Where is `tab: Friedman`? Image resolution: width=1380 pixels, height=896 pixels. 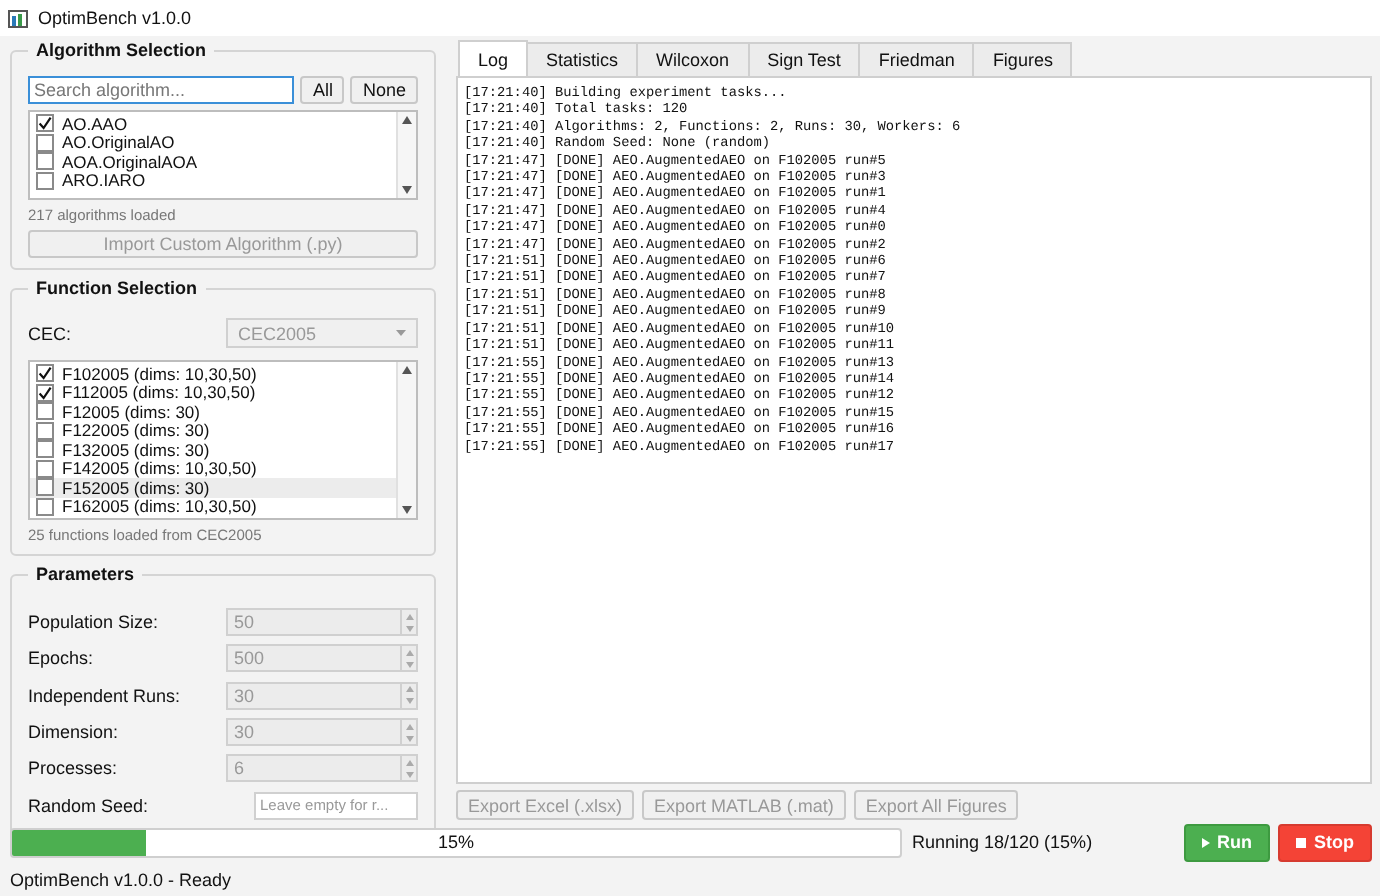 tab: Friedman is located at coordinates (916, 59).